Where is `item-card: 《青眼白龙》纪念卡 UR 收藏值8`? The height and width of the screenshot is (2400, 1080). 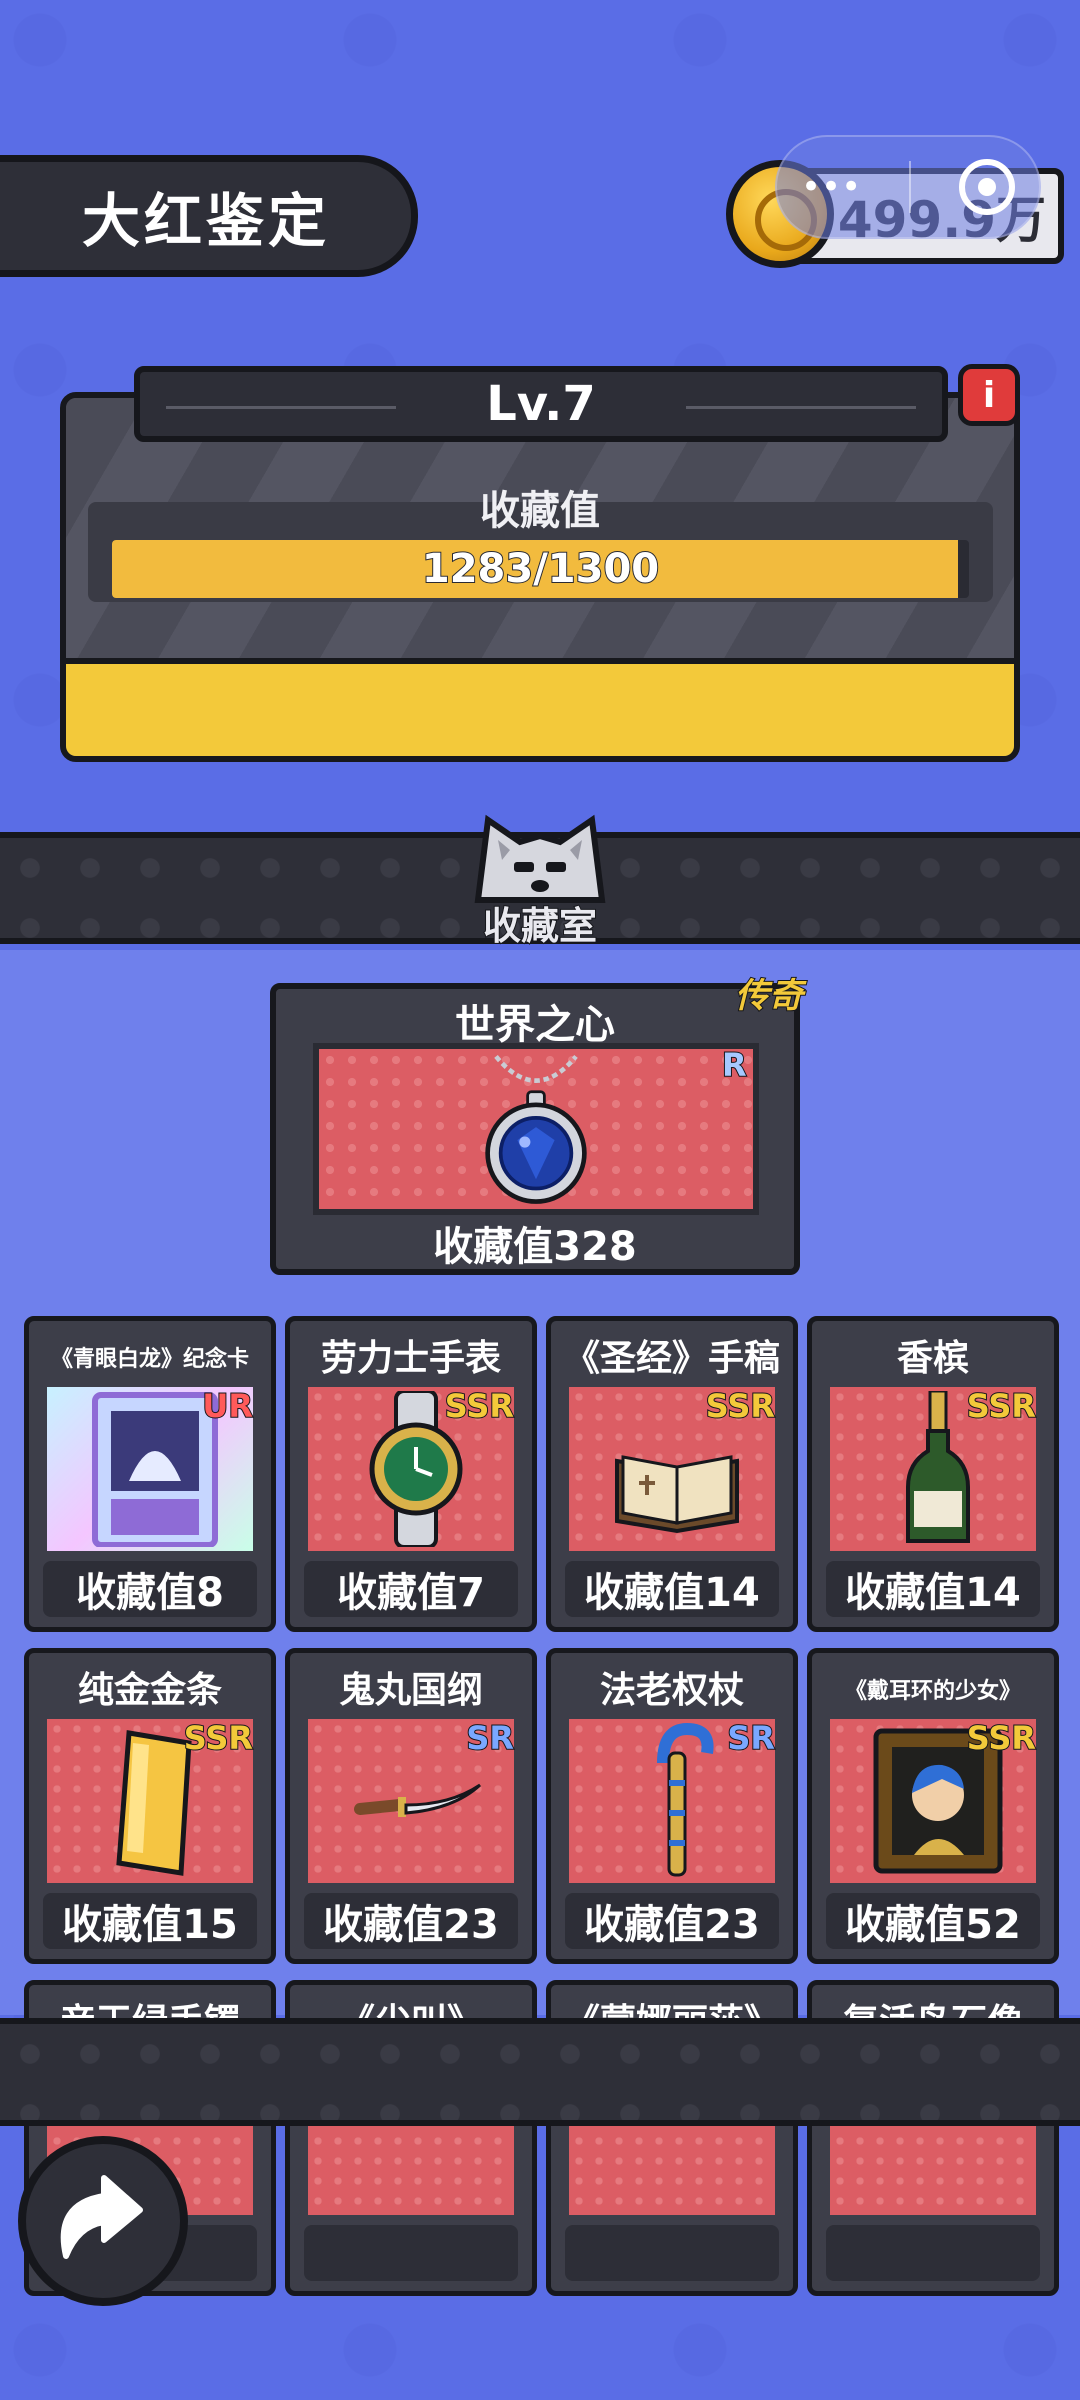 item-card: 《青眼白龙》纪念卡 UR 收藏值8 is located at coordinates (150, 1474).